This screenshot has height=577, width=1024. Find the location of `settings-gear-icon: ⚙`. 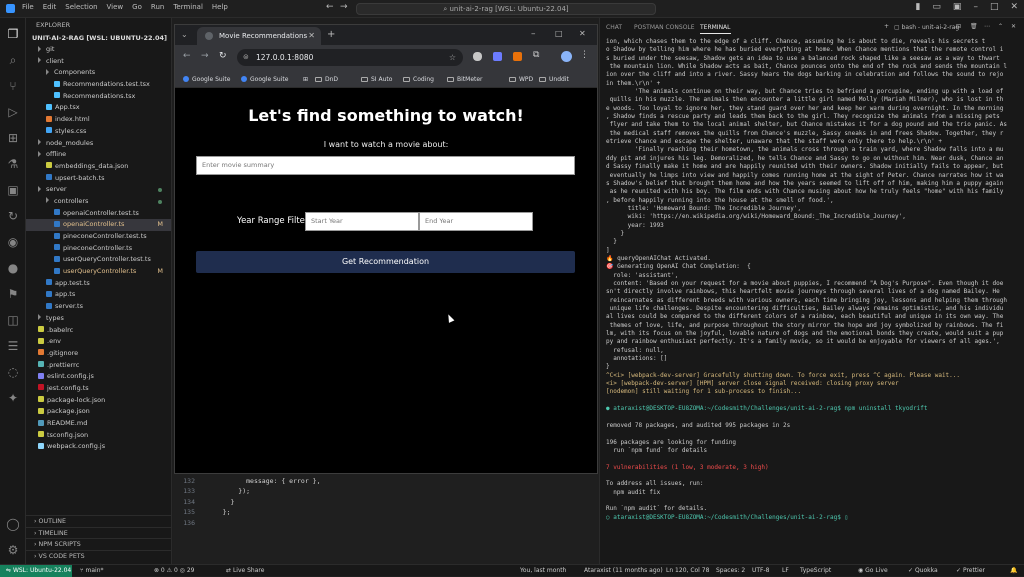

settings-gear-icon: ⚙ is located at coordinates (13, 550).